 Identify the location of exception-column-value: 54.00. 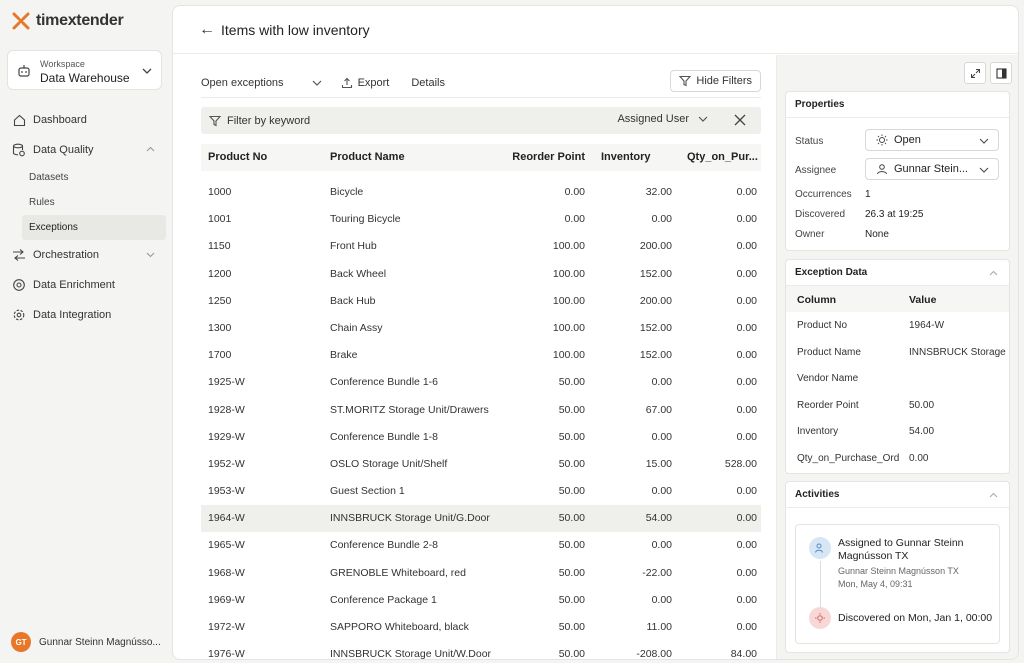
(922, 431).